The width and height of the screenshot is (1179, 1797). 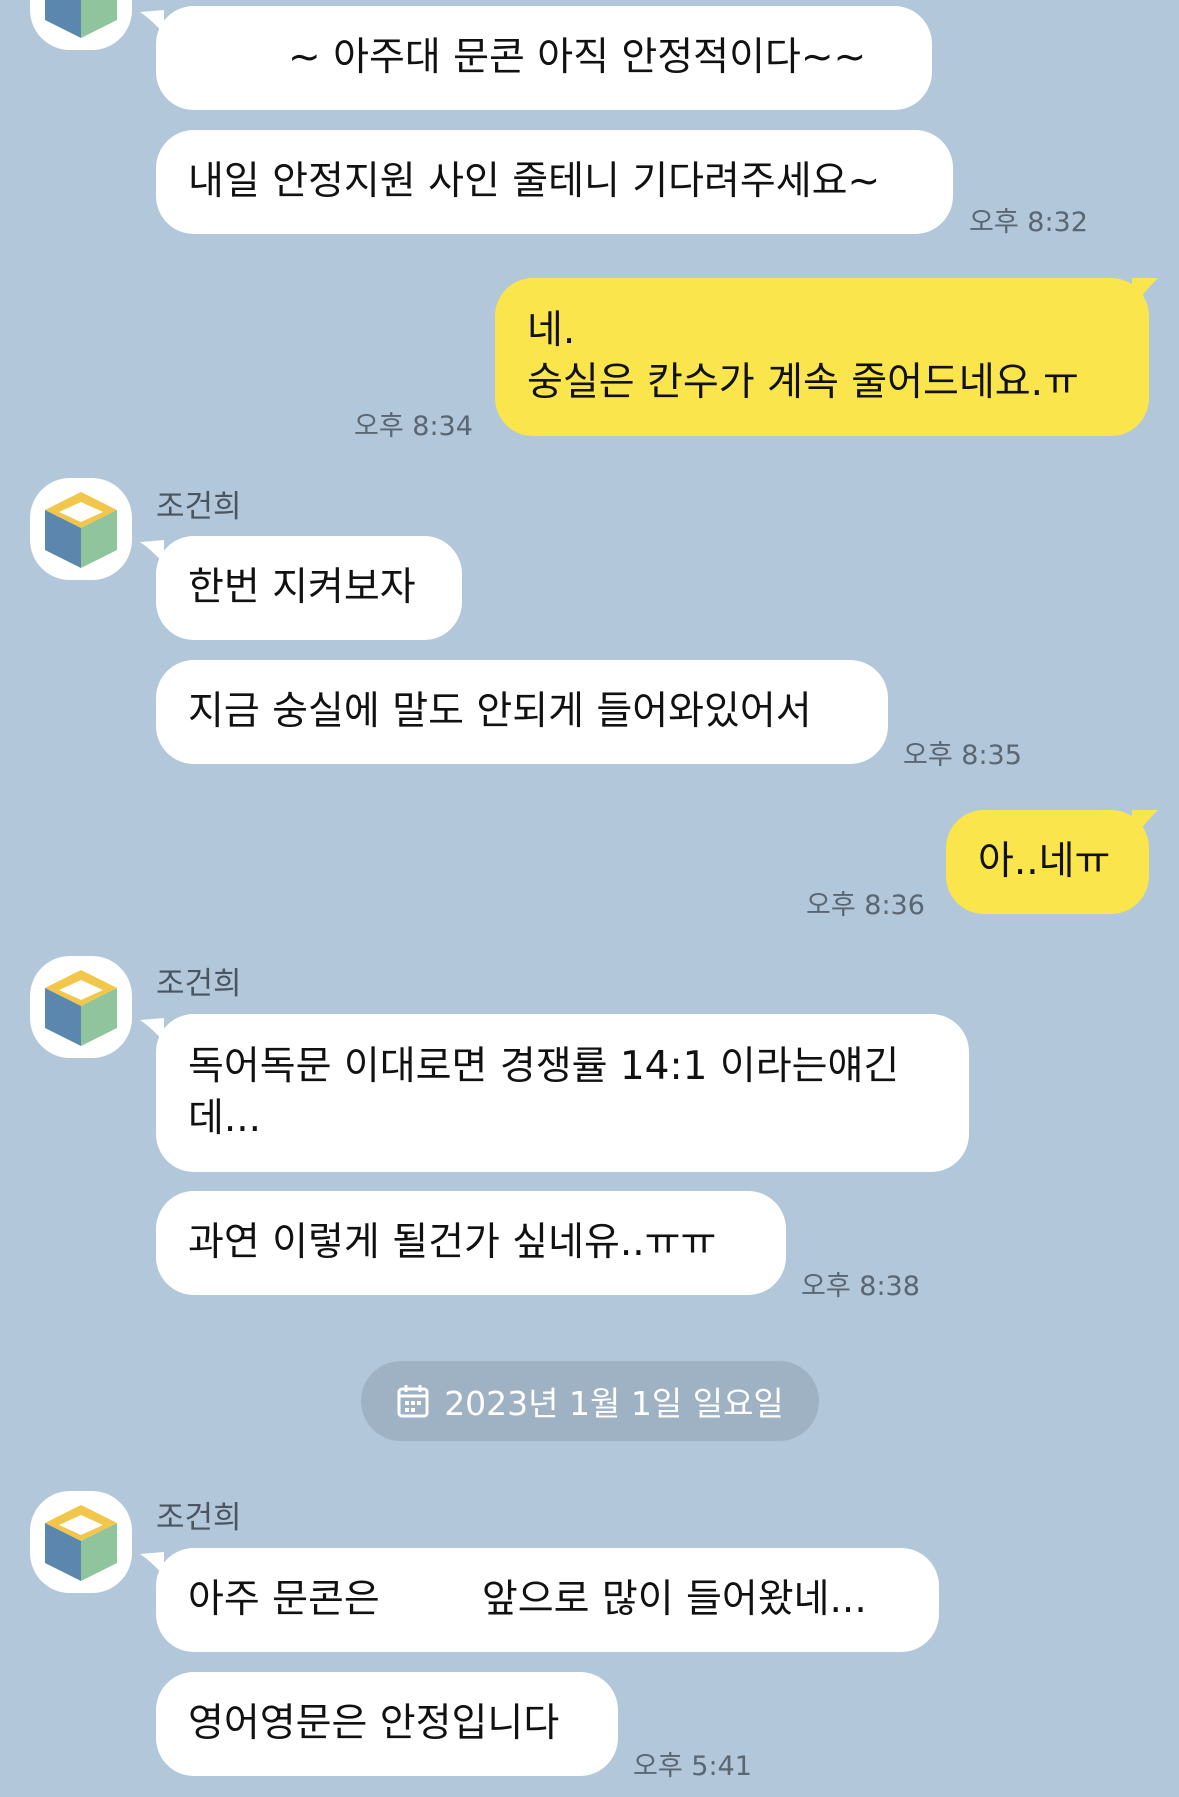 What do you see at coordinates (374, 1723) in the screenshot?
I see `message-text: 영어영문은 안정입니다` at bounding box center [374, 1723].